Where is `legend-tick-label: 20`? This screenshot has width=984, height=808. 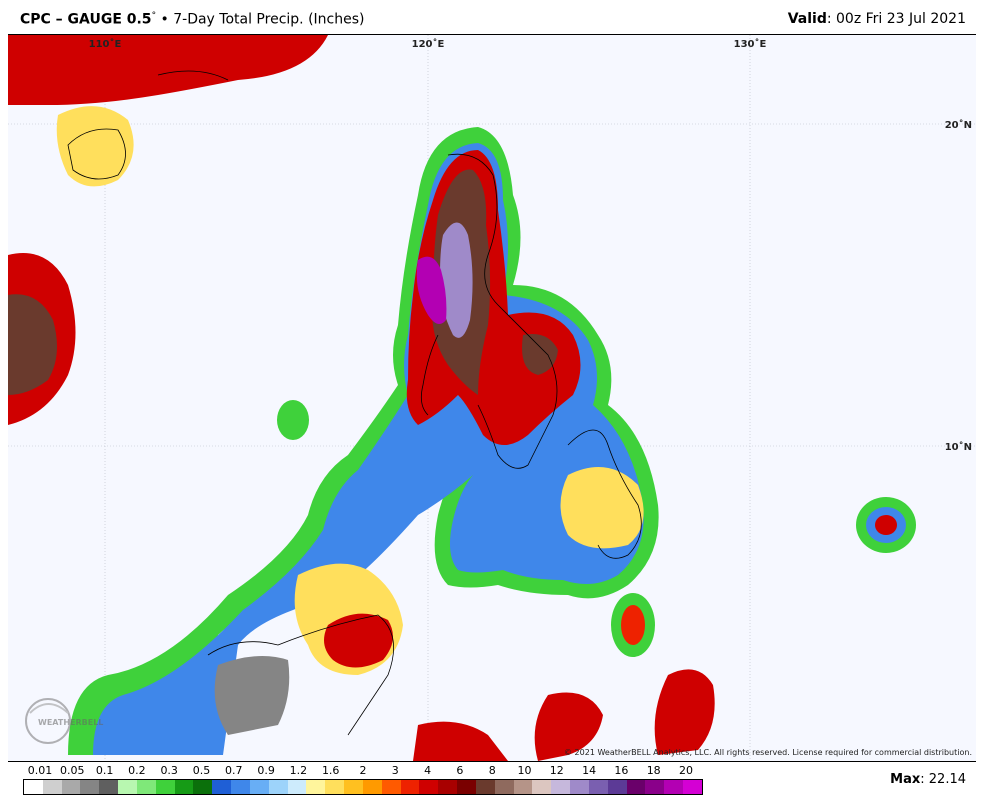 legend-tick-label: 20 is located at coordinates (686, 770).